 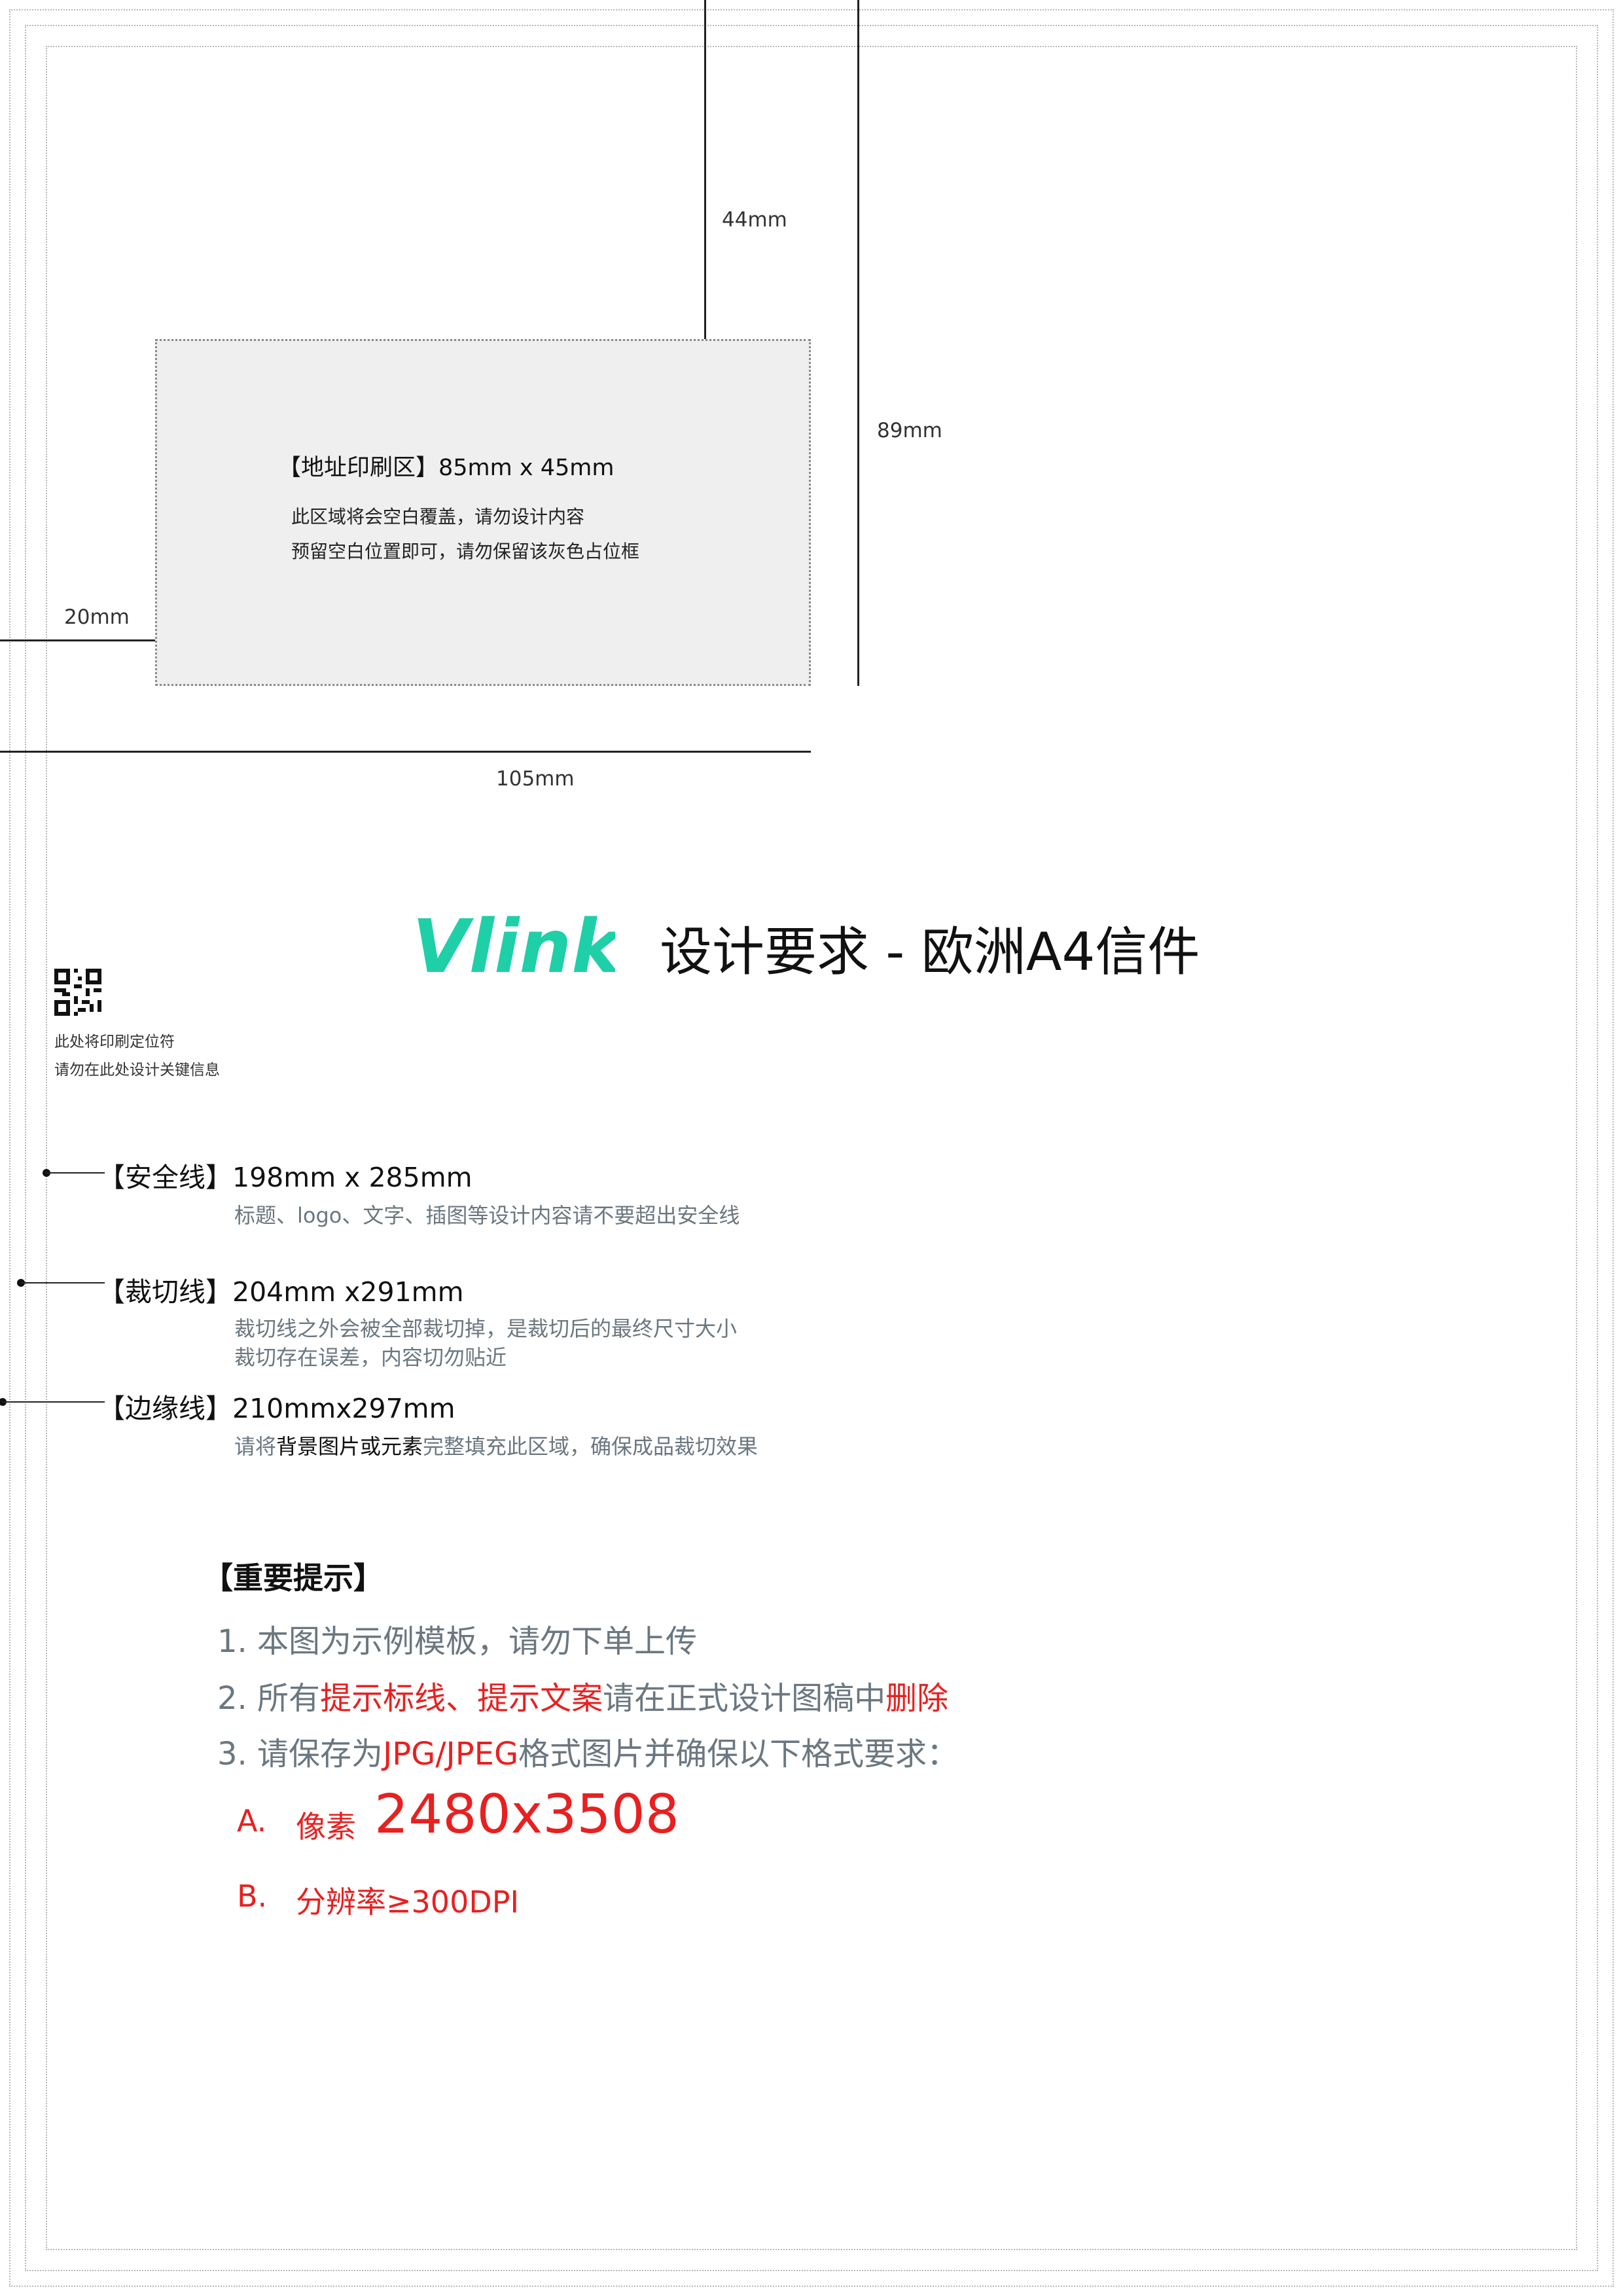 I want to click on safety-line-desc: 标题、logo、文字、插图等设计内容请不要超出安全线, so click(x=487, y=1215).